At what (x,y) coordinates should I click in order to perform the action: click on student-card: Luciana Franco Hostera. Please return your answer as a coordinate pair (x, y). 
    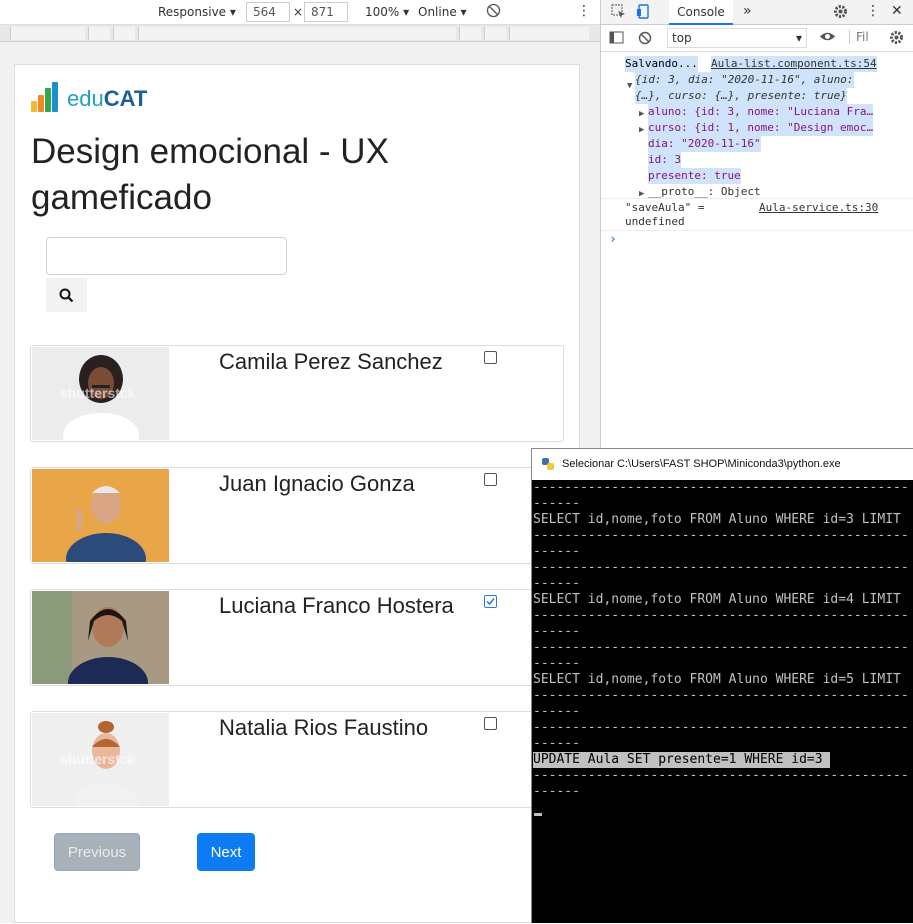
    Looking at the image, I should click on (297, 637).